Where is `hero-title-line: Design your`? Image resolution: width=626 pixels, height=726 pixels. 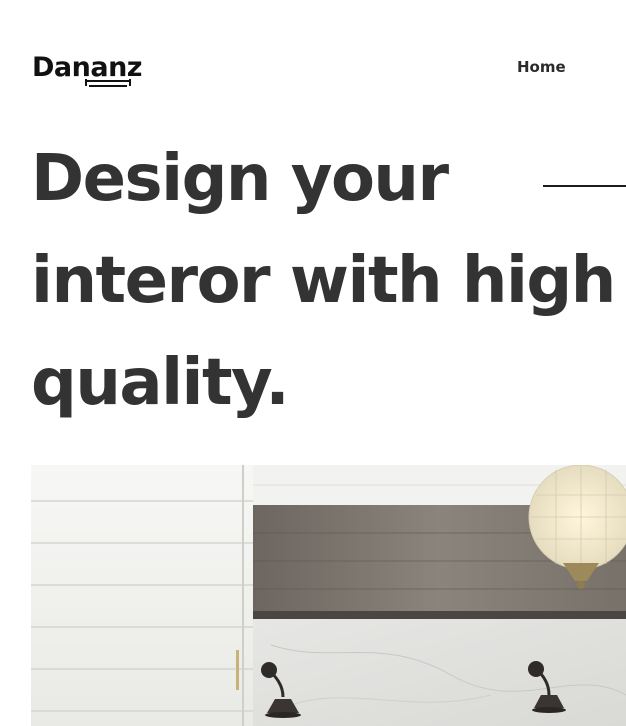
hero-title-line: Design your is located at coordinates (240, 179).